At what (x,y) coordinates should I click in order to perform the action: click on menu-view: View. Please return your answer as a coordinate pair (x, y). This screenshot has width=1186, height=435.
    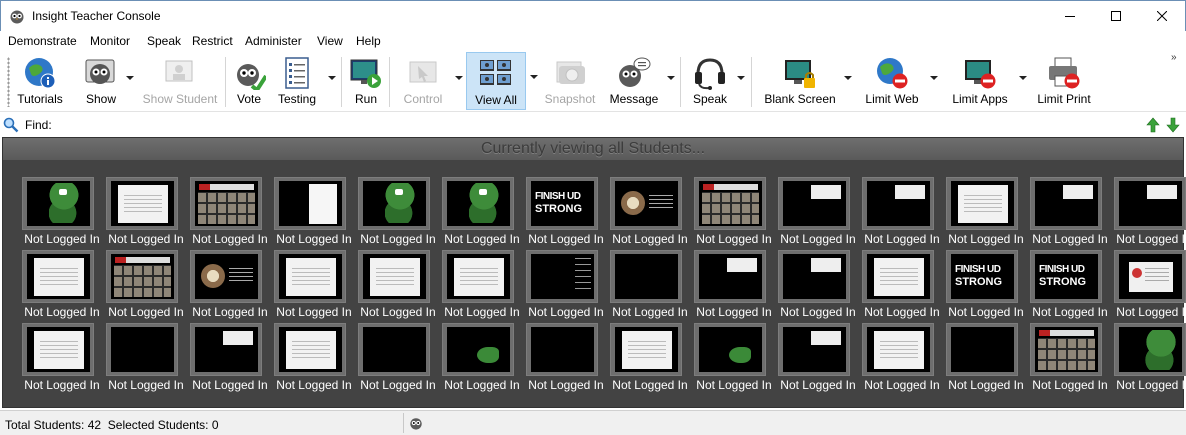
    Looking at the image, I should click on (330, 41).